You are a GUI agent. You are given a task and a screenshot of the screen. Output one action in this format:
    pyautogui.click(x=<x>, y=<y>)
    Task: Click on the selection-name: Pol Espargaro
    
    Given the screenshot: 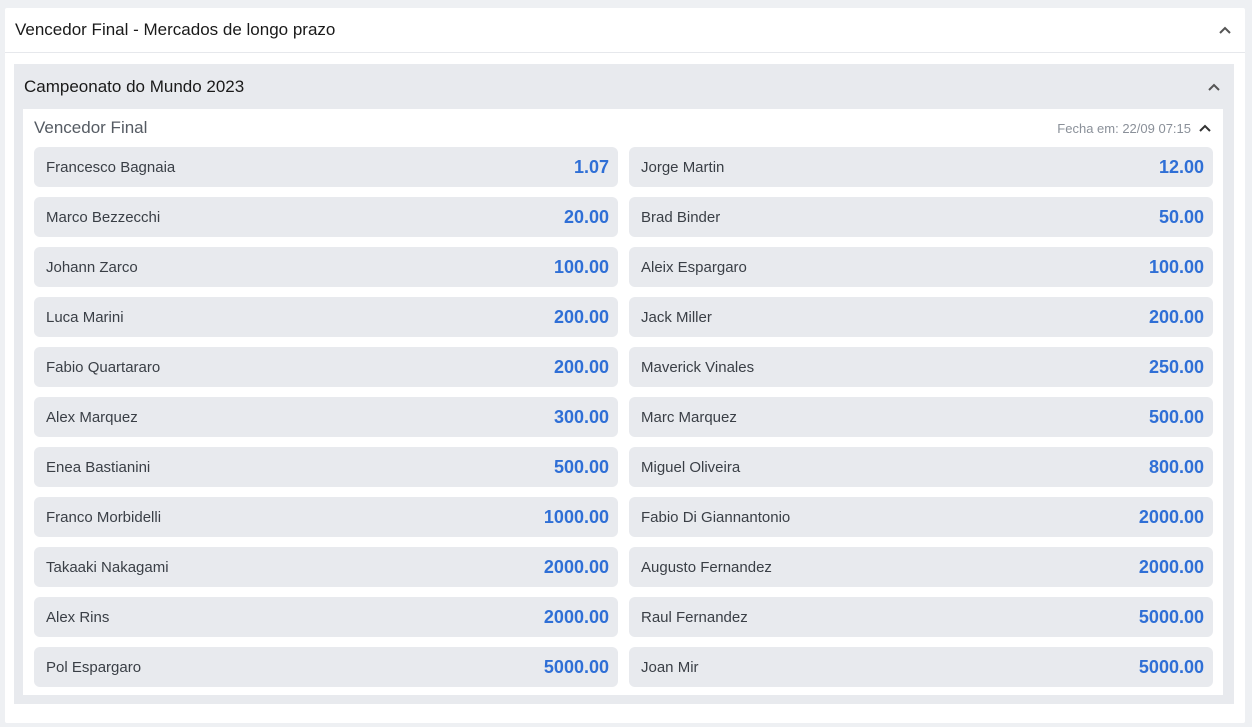 What is the action you would take?
    pyautogui.click(x=94, y=667)
    